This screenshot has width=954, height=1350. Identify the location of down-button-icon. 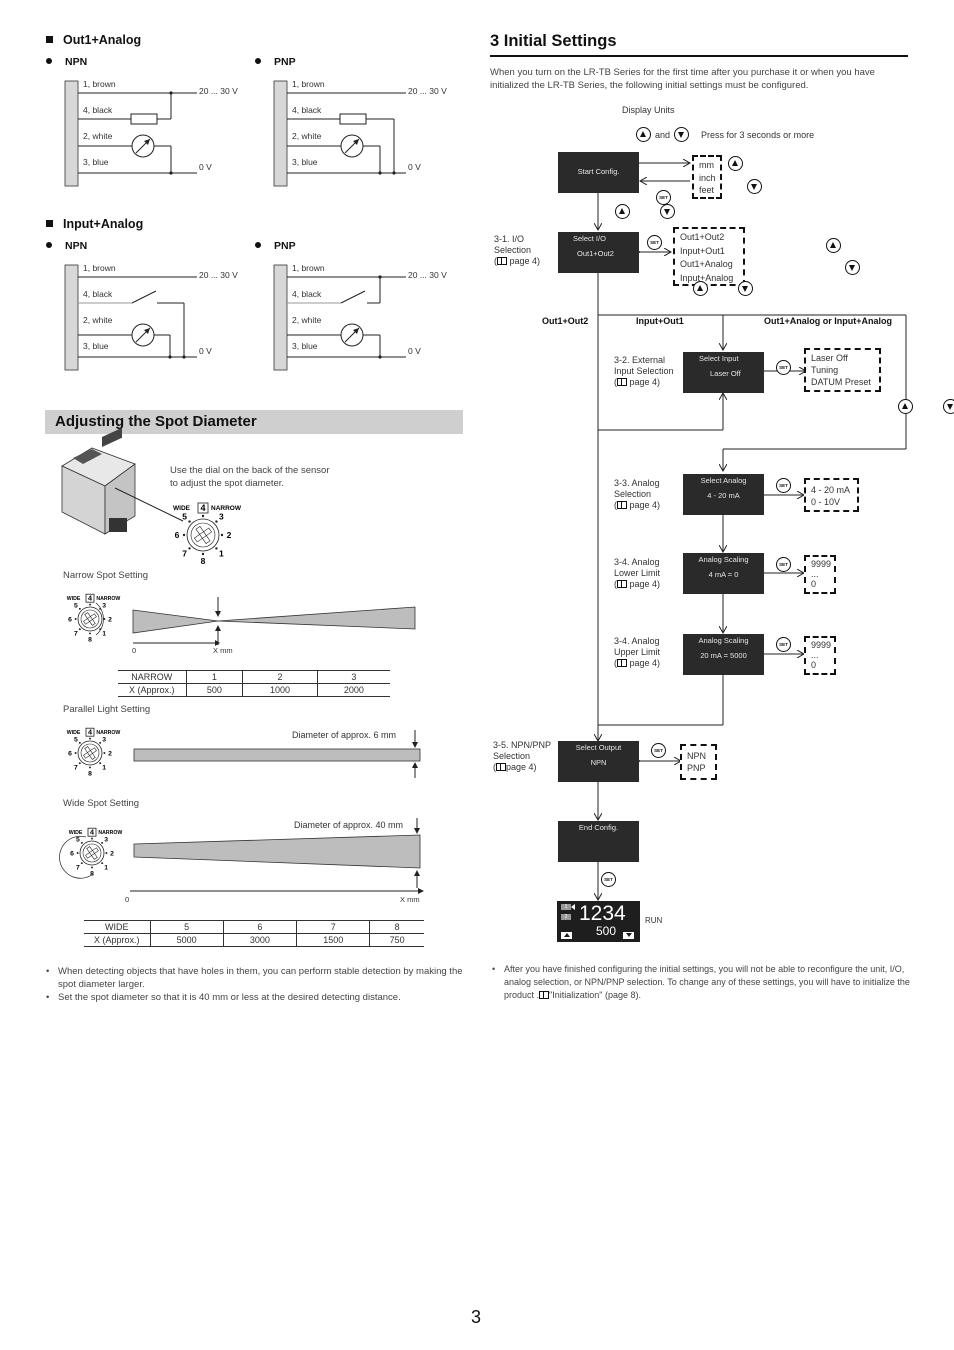
(948, 406).